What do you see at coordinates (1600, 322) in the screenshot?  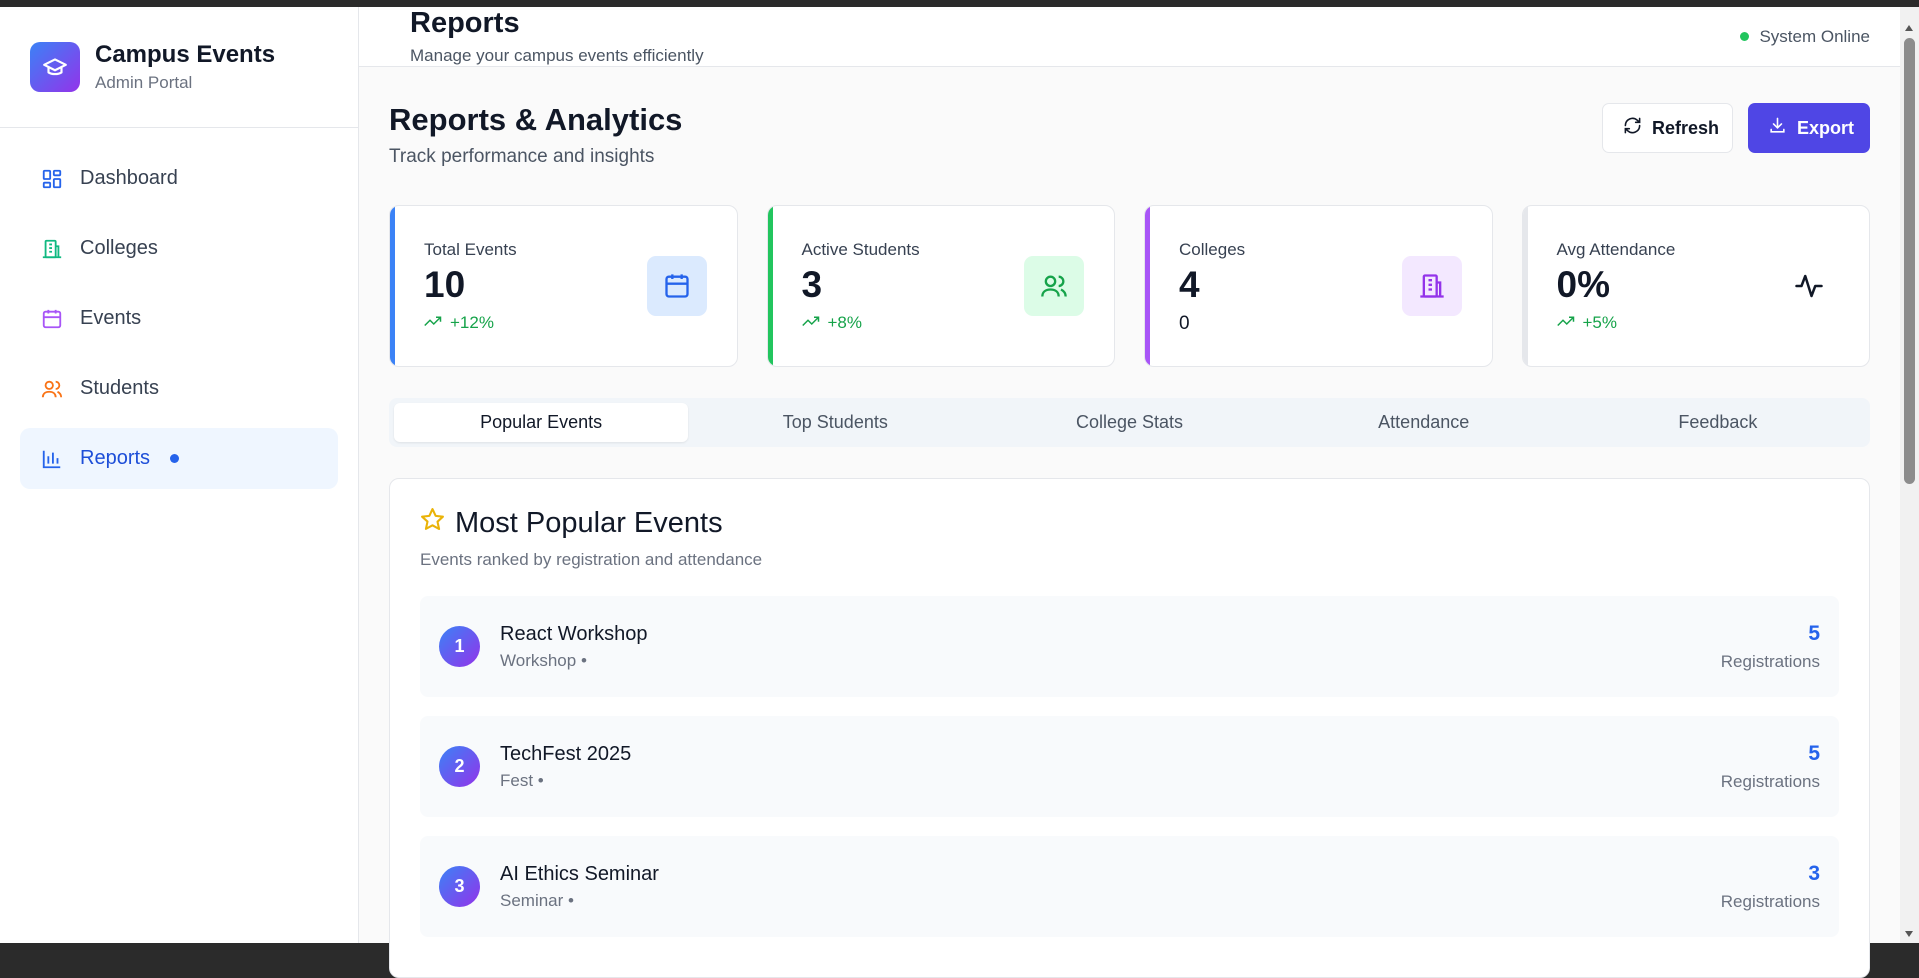 I see `stat-trend-value: +5%` at bounding box center [1600, 322].